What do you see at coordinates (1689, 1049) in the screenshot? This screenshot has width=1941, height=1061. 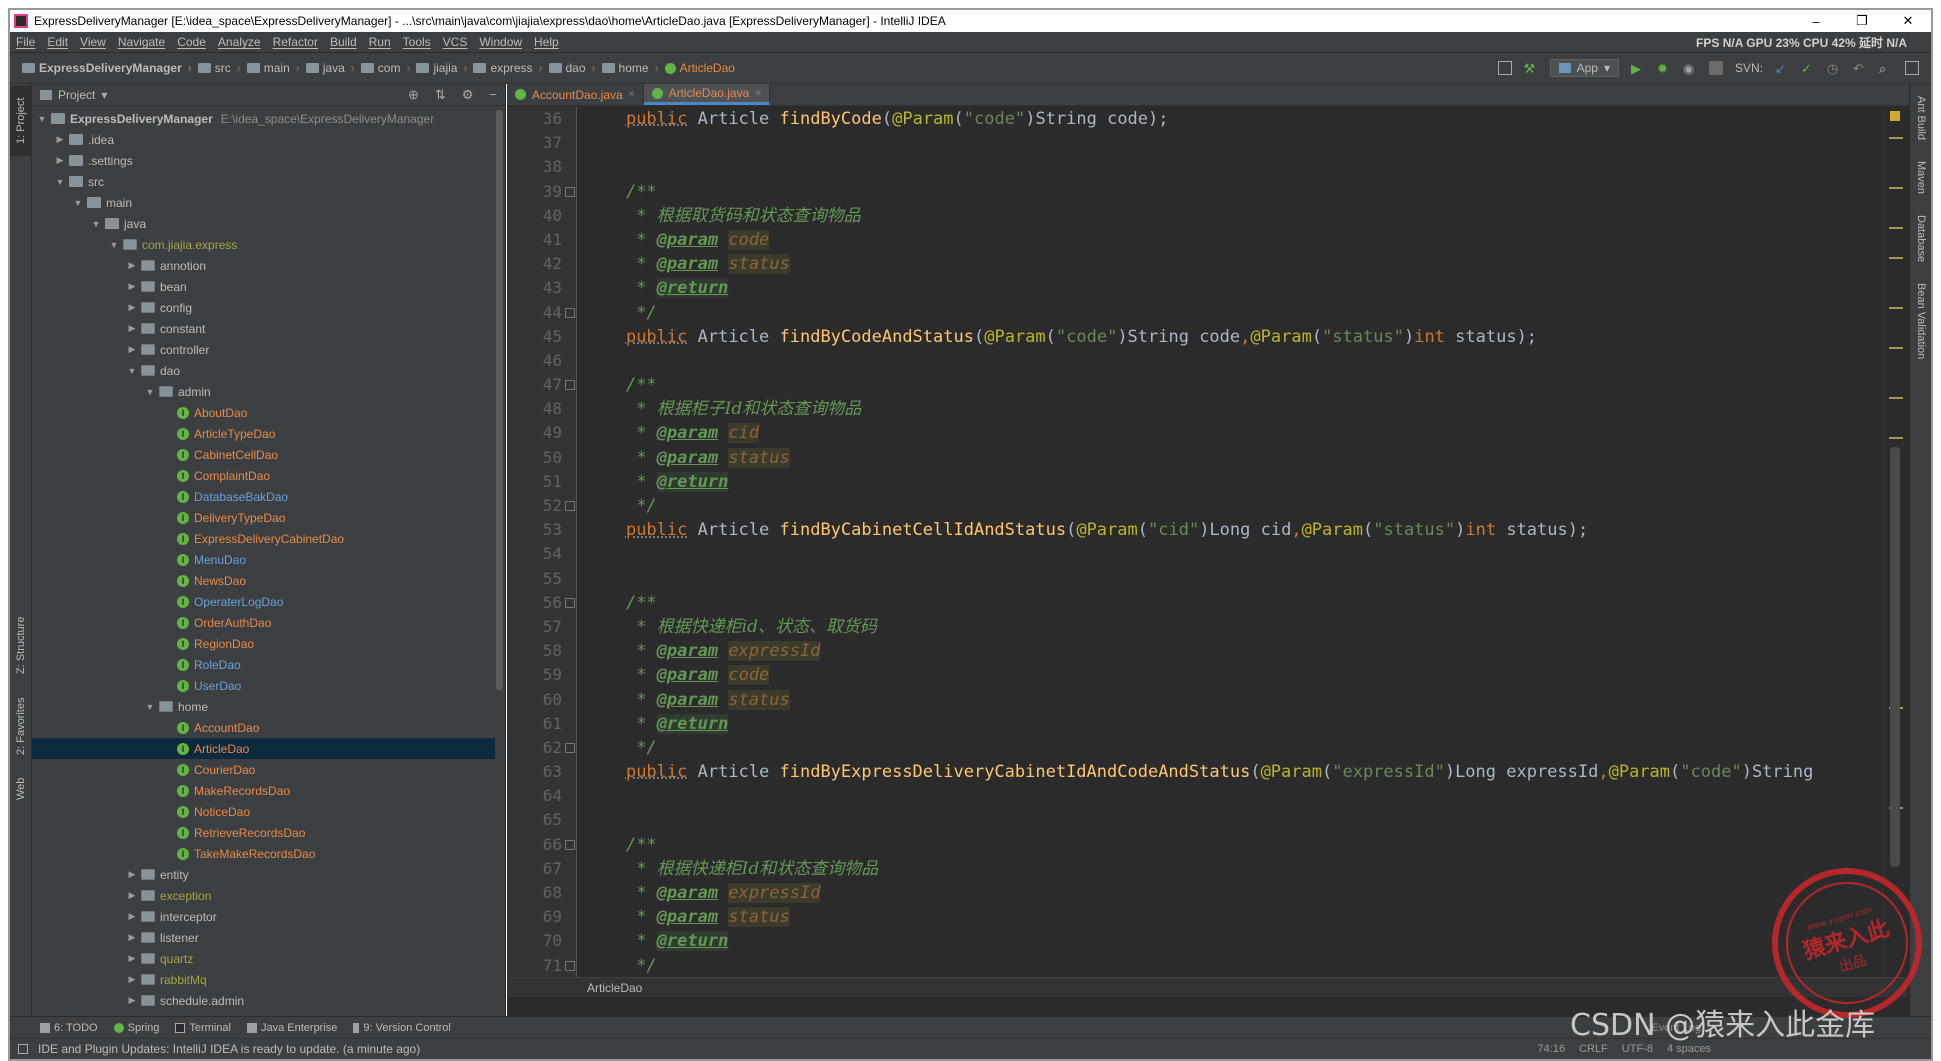 I see `indent-setting: 4 spaces` at bounding box center [1689, 1049].